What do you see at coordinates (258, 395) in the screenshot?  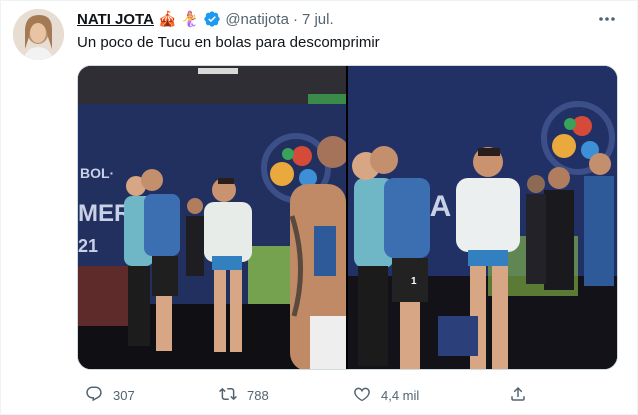 I see `retweet-count: 788` at bounding box center [258, 395].